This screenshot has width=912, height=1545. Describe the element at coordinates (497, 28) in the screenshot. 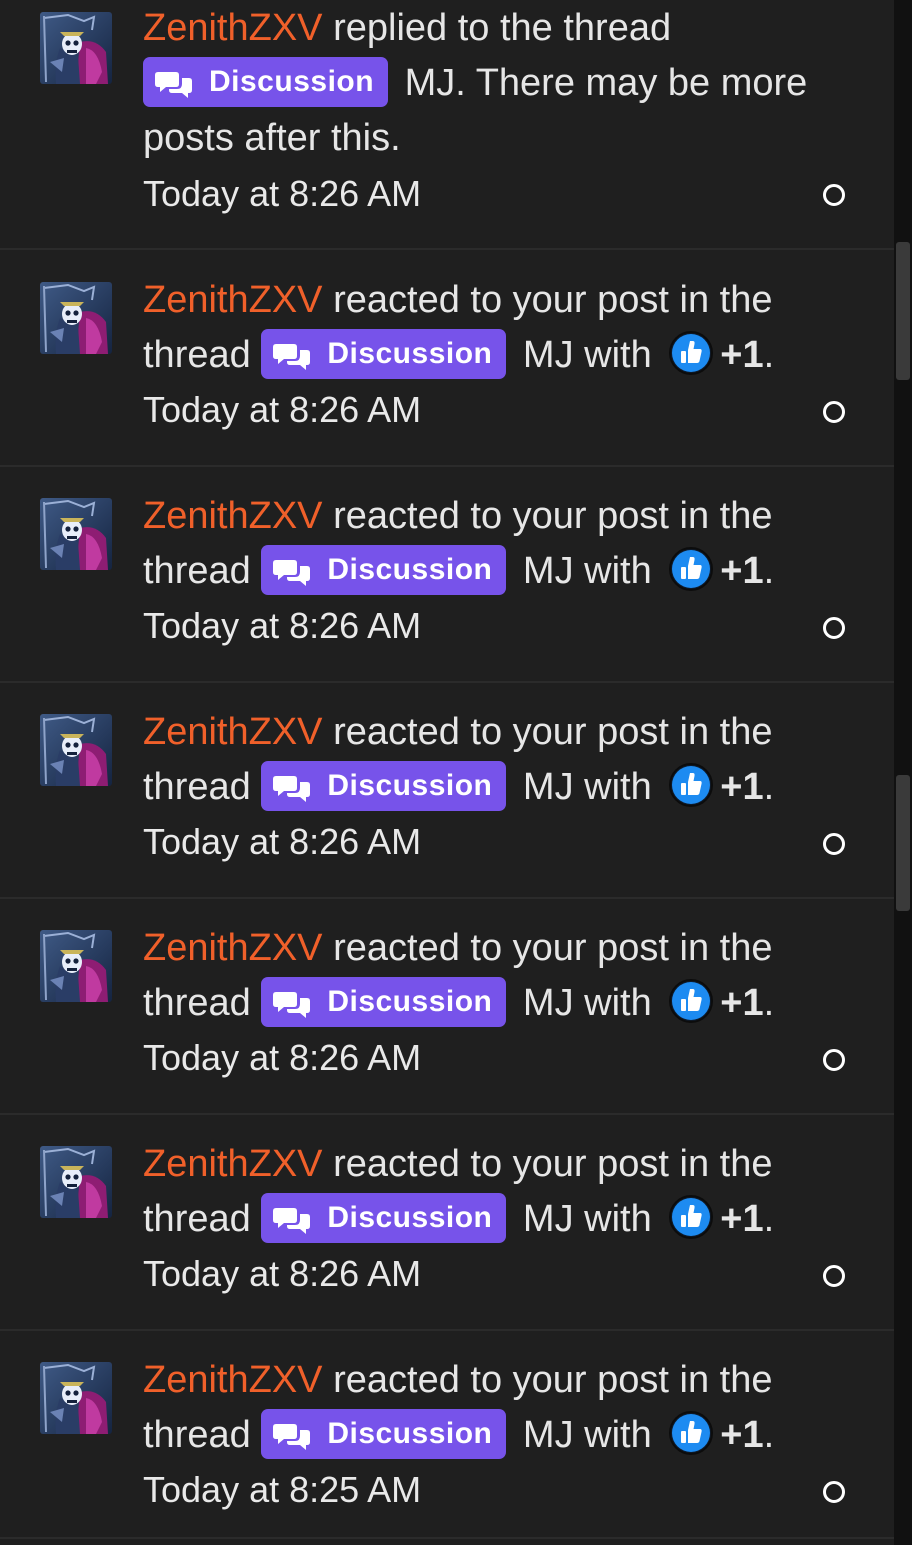

I see `alert-action-text: replied to the thread` at that location.